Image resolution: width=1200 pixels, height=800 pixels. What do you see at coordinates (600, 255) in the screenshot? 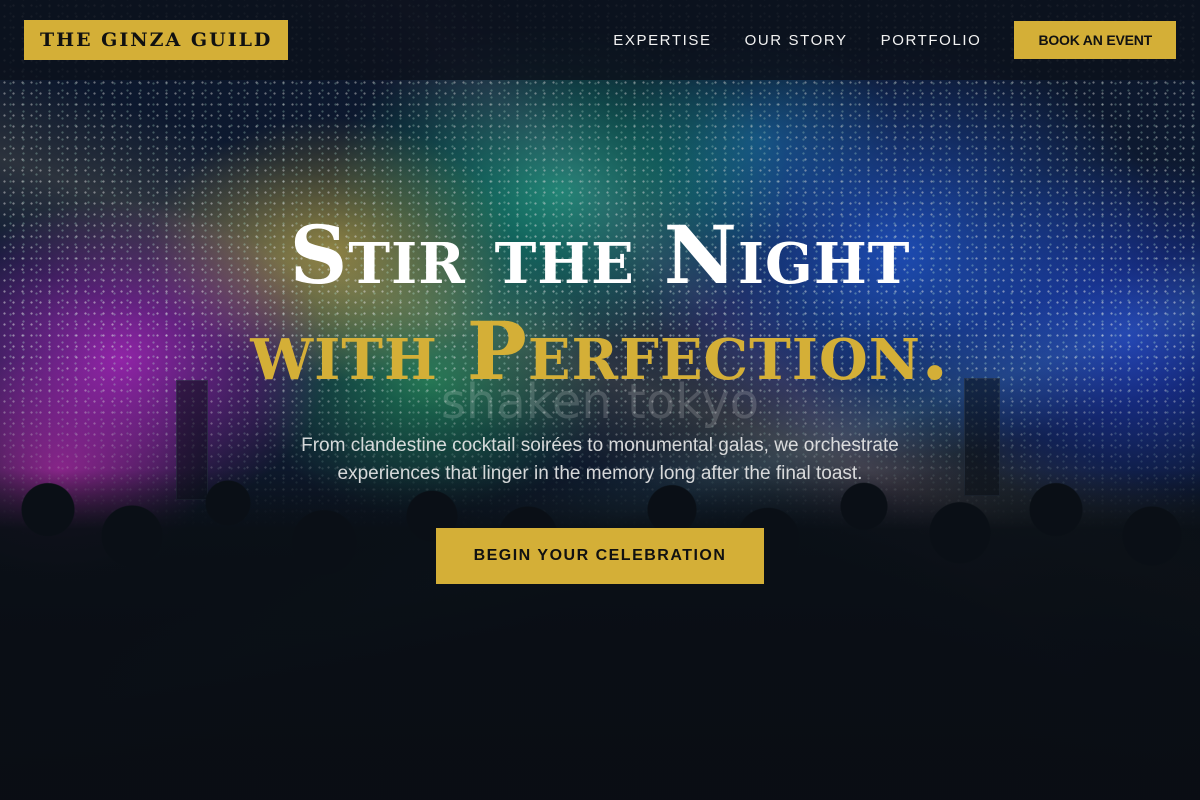
I see `hero-title-line-1: Stir the Night` at bounding box center [600, 255].